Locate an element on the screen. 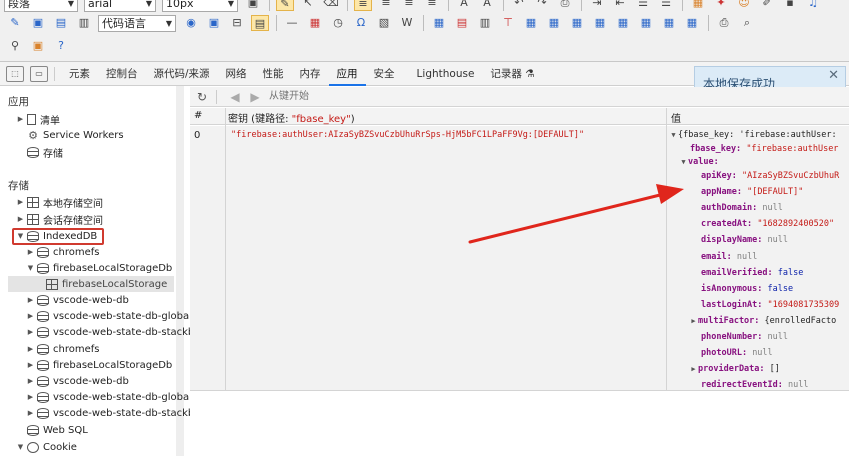 The width and height of the screenshot is (849, 456). subscript-icon: A is located at coordinates (487, 5).